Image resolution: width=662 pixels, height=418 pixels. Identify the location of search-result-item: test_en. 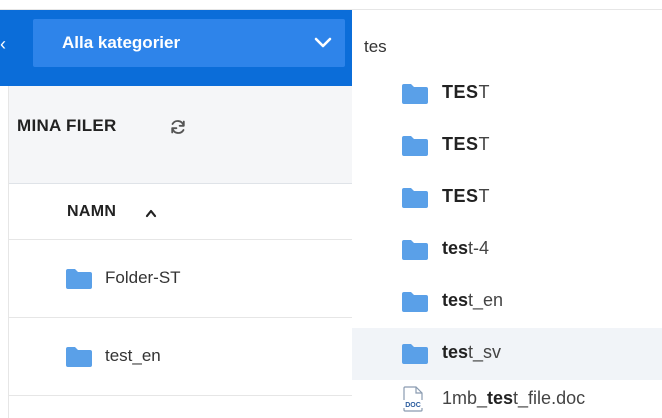
(507, 302).